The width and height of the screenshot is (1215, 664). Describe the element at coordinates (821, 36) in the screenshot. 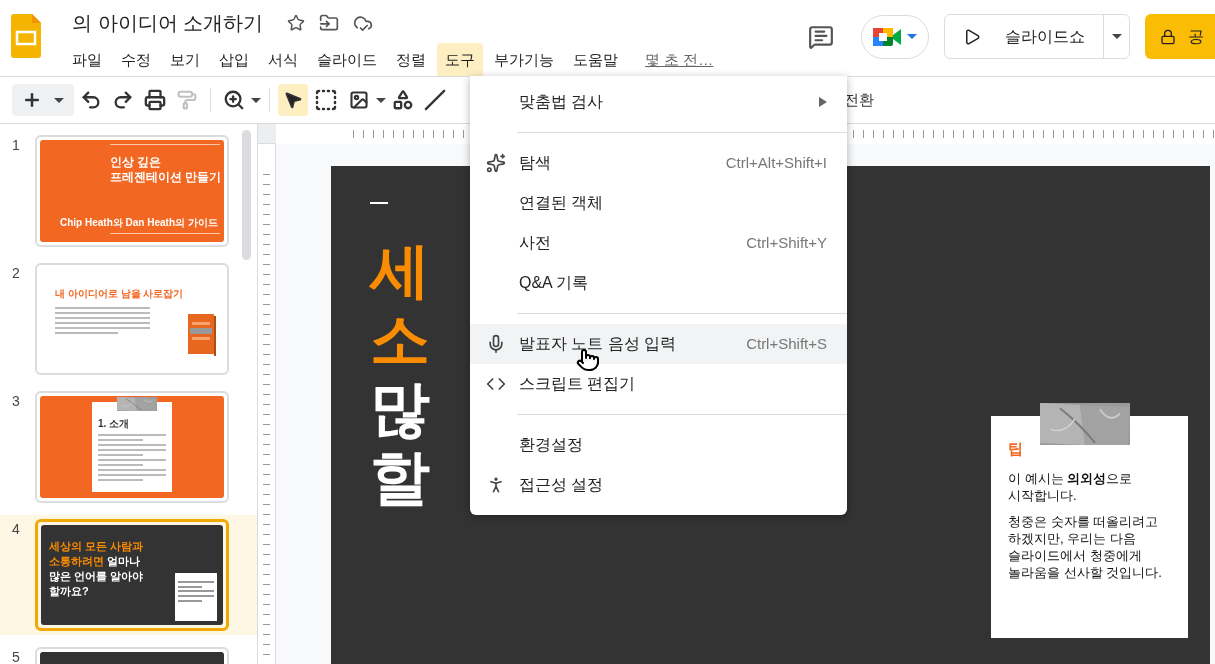

I see `comment-icon` at that location.